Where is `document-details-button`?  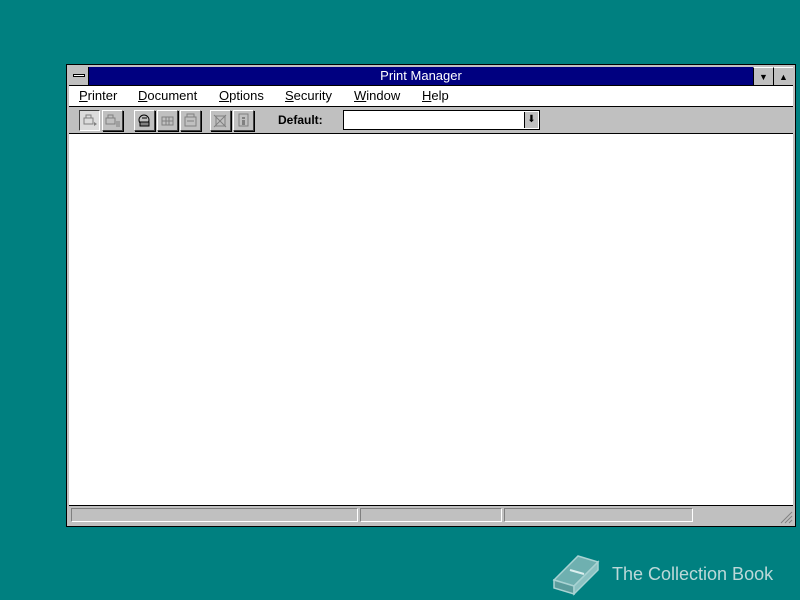 document-details-button is located at coordinates (243, 120).